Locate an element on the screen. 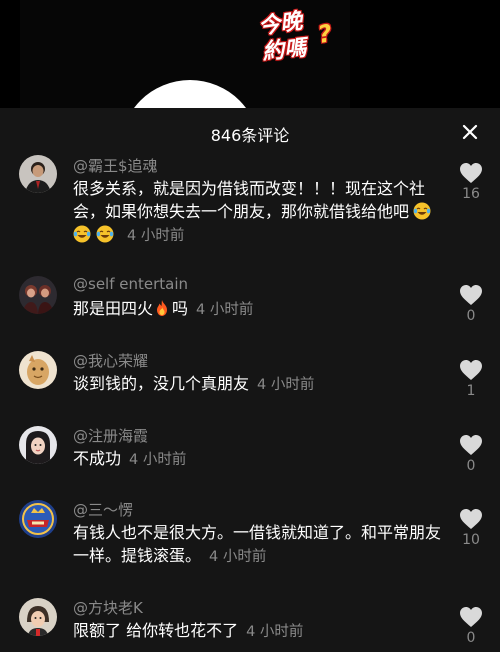 This screenshot has width=500, height=652. video-frame: 今晚 約嗎 ? is located at coordinates (185, 54).